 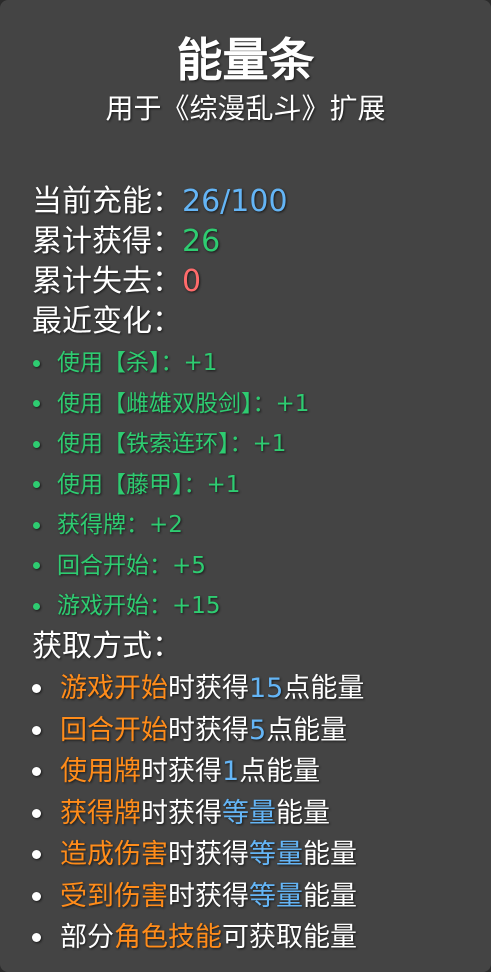 I want to click on list-item: 使用【藤甲】：+1, so click(x=170, y=485).